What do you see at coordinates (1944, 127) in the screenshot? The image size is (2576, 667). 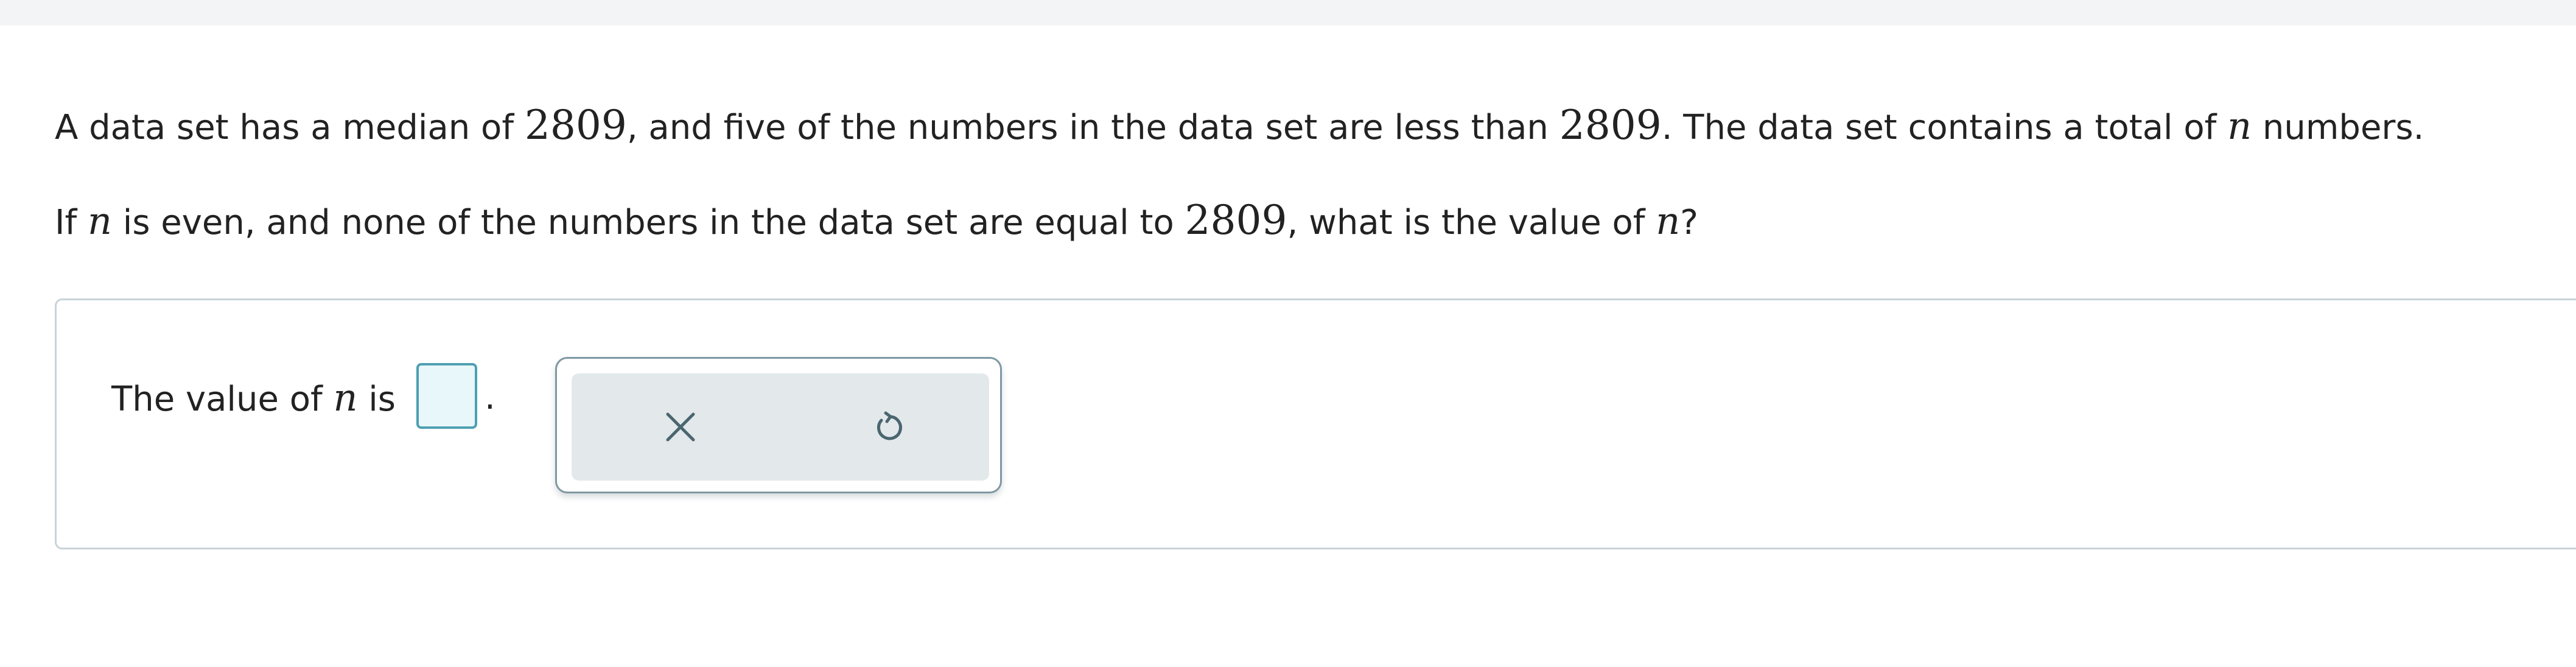 I see `question-line-1-part-3: . The data set contains a total of` at bounding box center [1944, 127].